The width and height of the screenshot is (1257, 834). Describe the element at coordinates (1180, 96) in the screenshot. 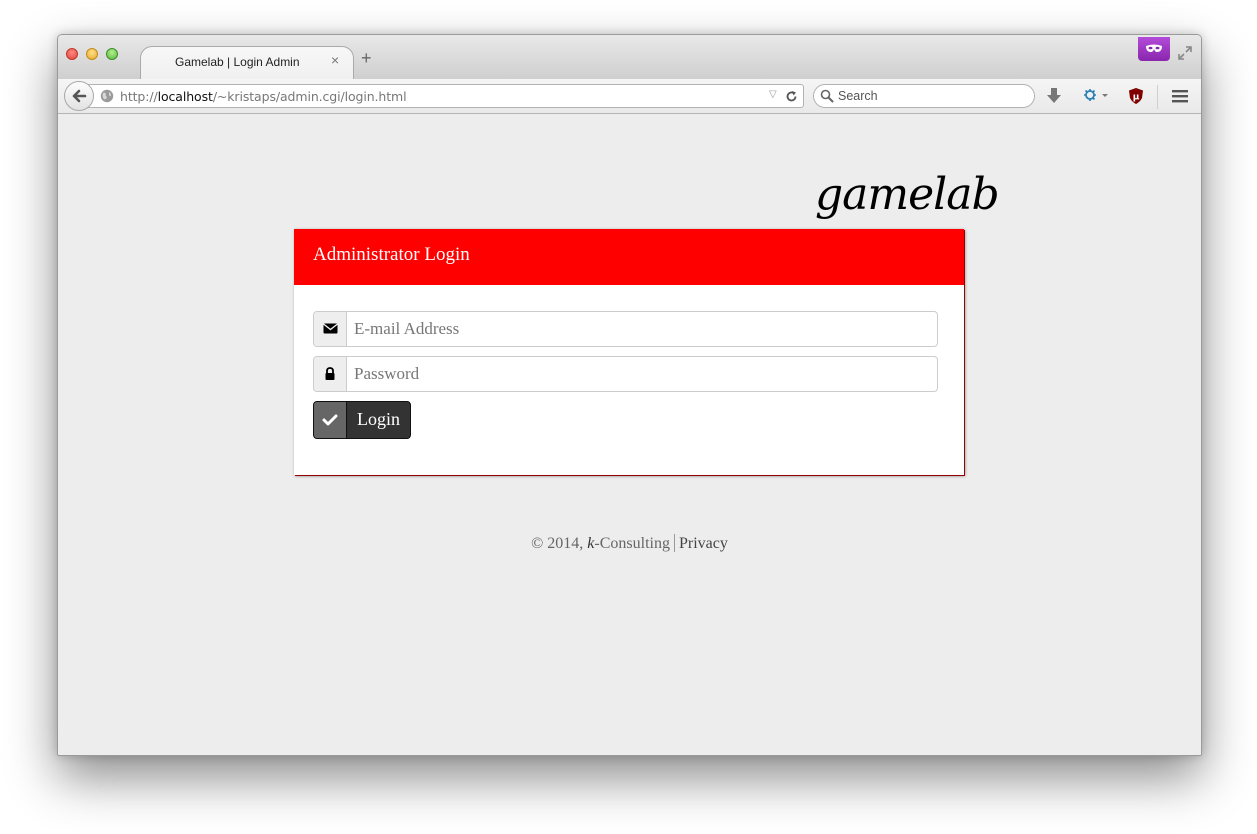

I see `hamburger-menu-icon` at that location.